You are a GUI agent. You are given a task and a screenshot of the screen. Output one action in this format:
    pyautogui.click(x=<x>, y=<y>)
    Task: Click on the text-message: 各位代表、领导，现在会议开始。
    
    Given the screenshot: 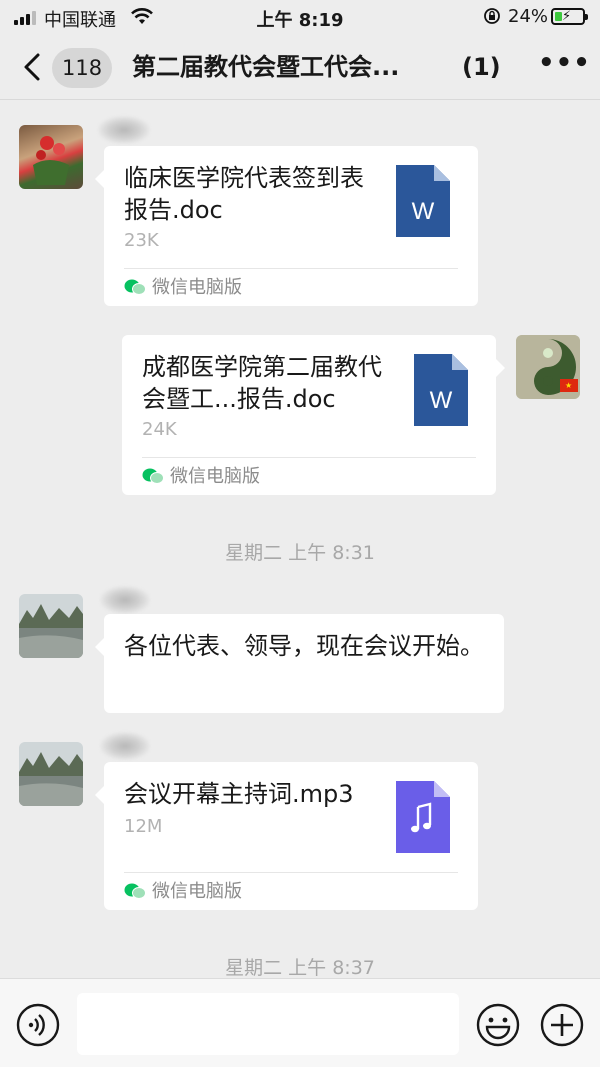 What is the action you would take?
    pyautogui.click(x=299, y=663)
    